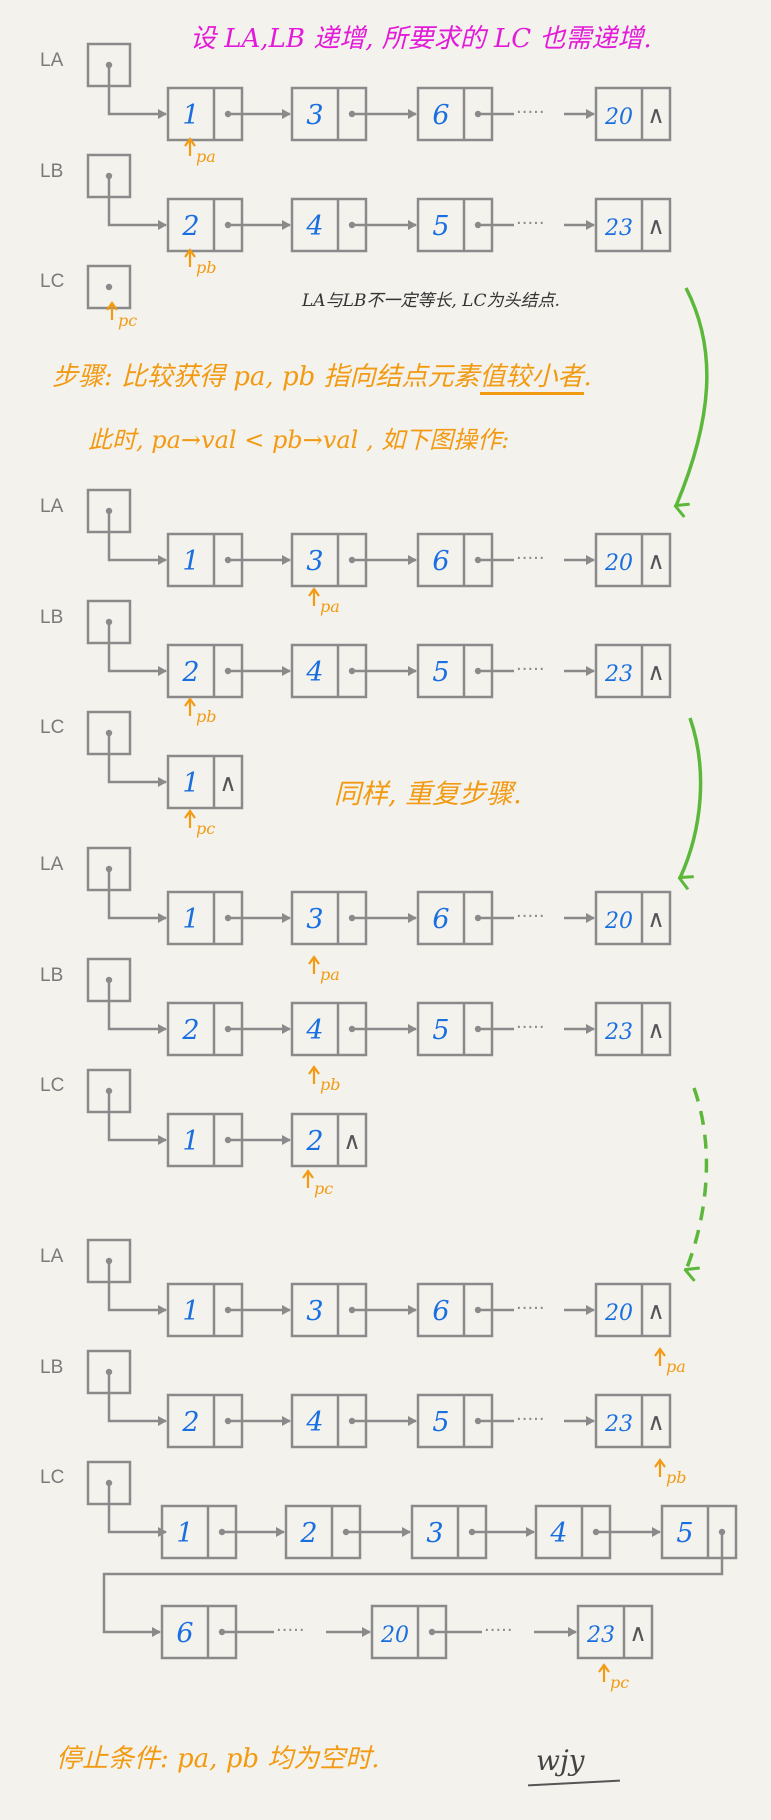  Describe the element at coordinates (618, 228) in the screenshot. I see `stage0-lb-node-3-value: 23` at that location.